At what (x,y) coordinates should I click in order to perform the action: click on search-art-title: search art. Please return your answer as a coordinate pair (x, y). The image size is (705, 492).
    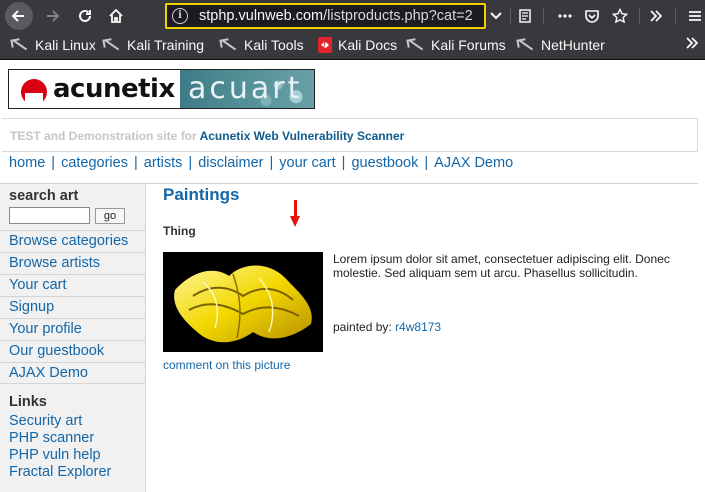
    Looking at the image, I should click on (44, 196).